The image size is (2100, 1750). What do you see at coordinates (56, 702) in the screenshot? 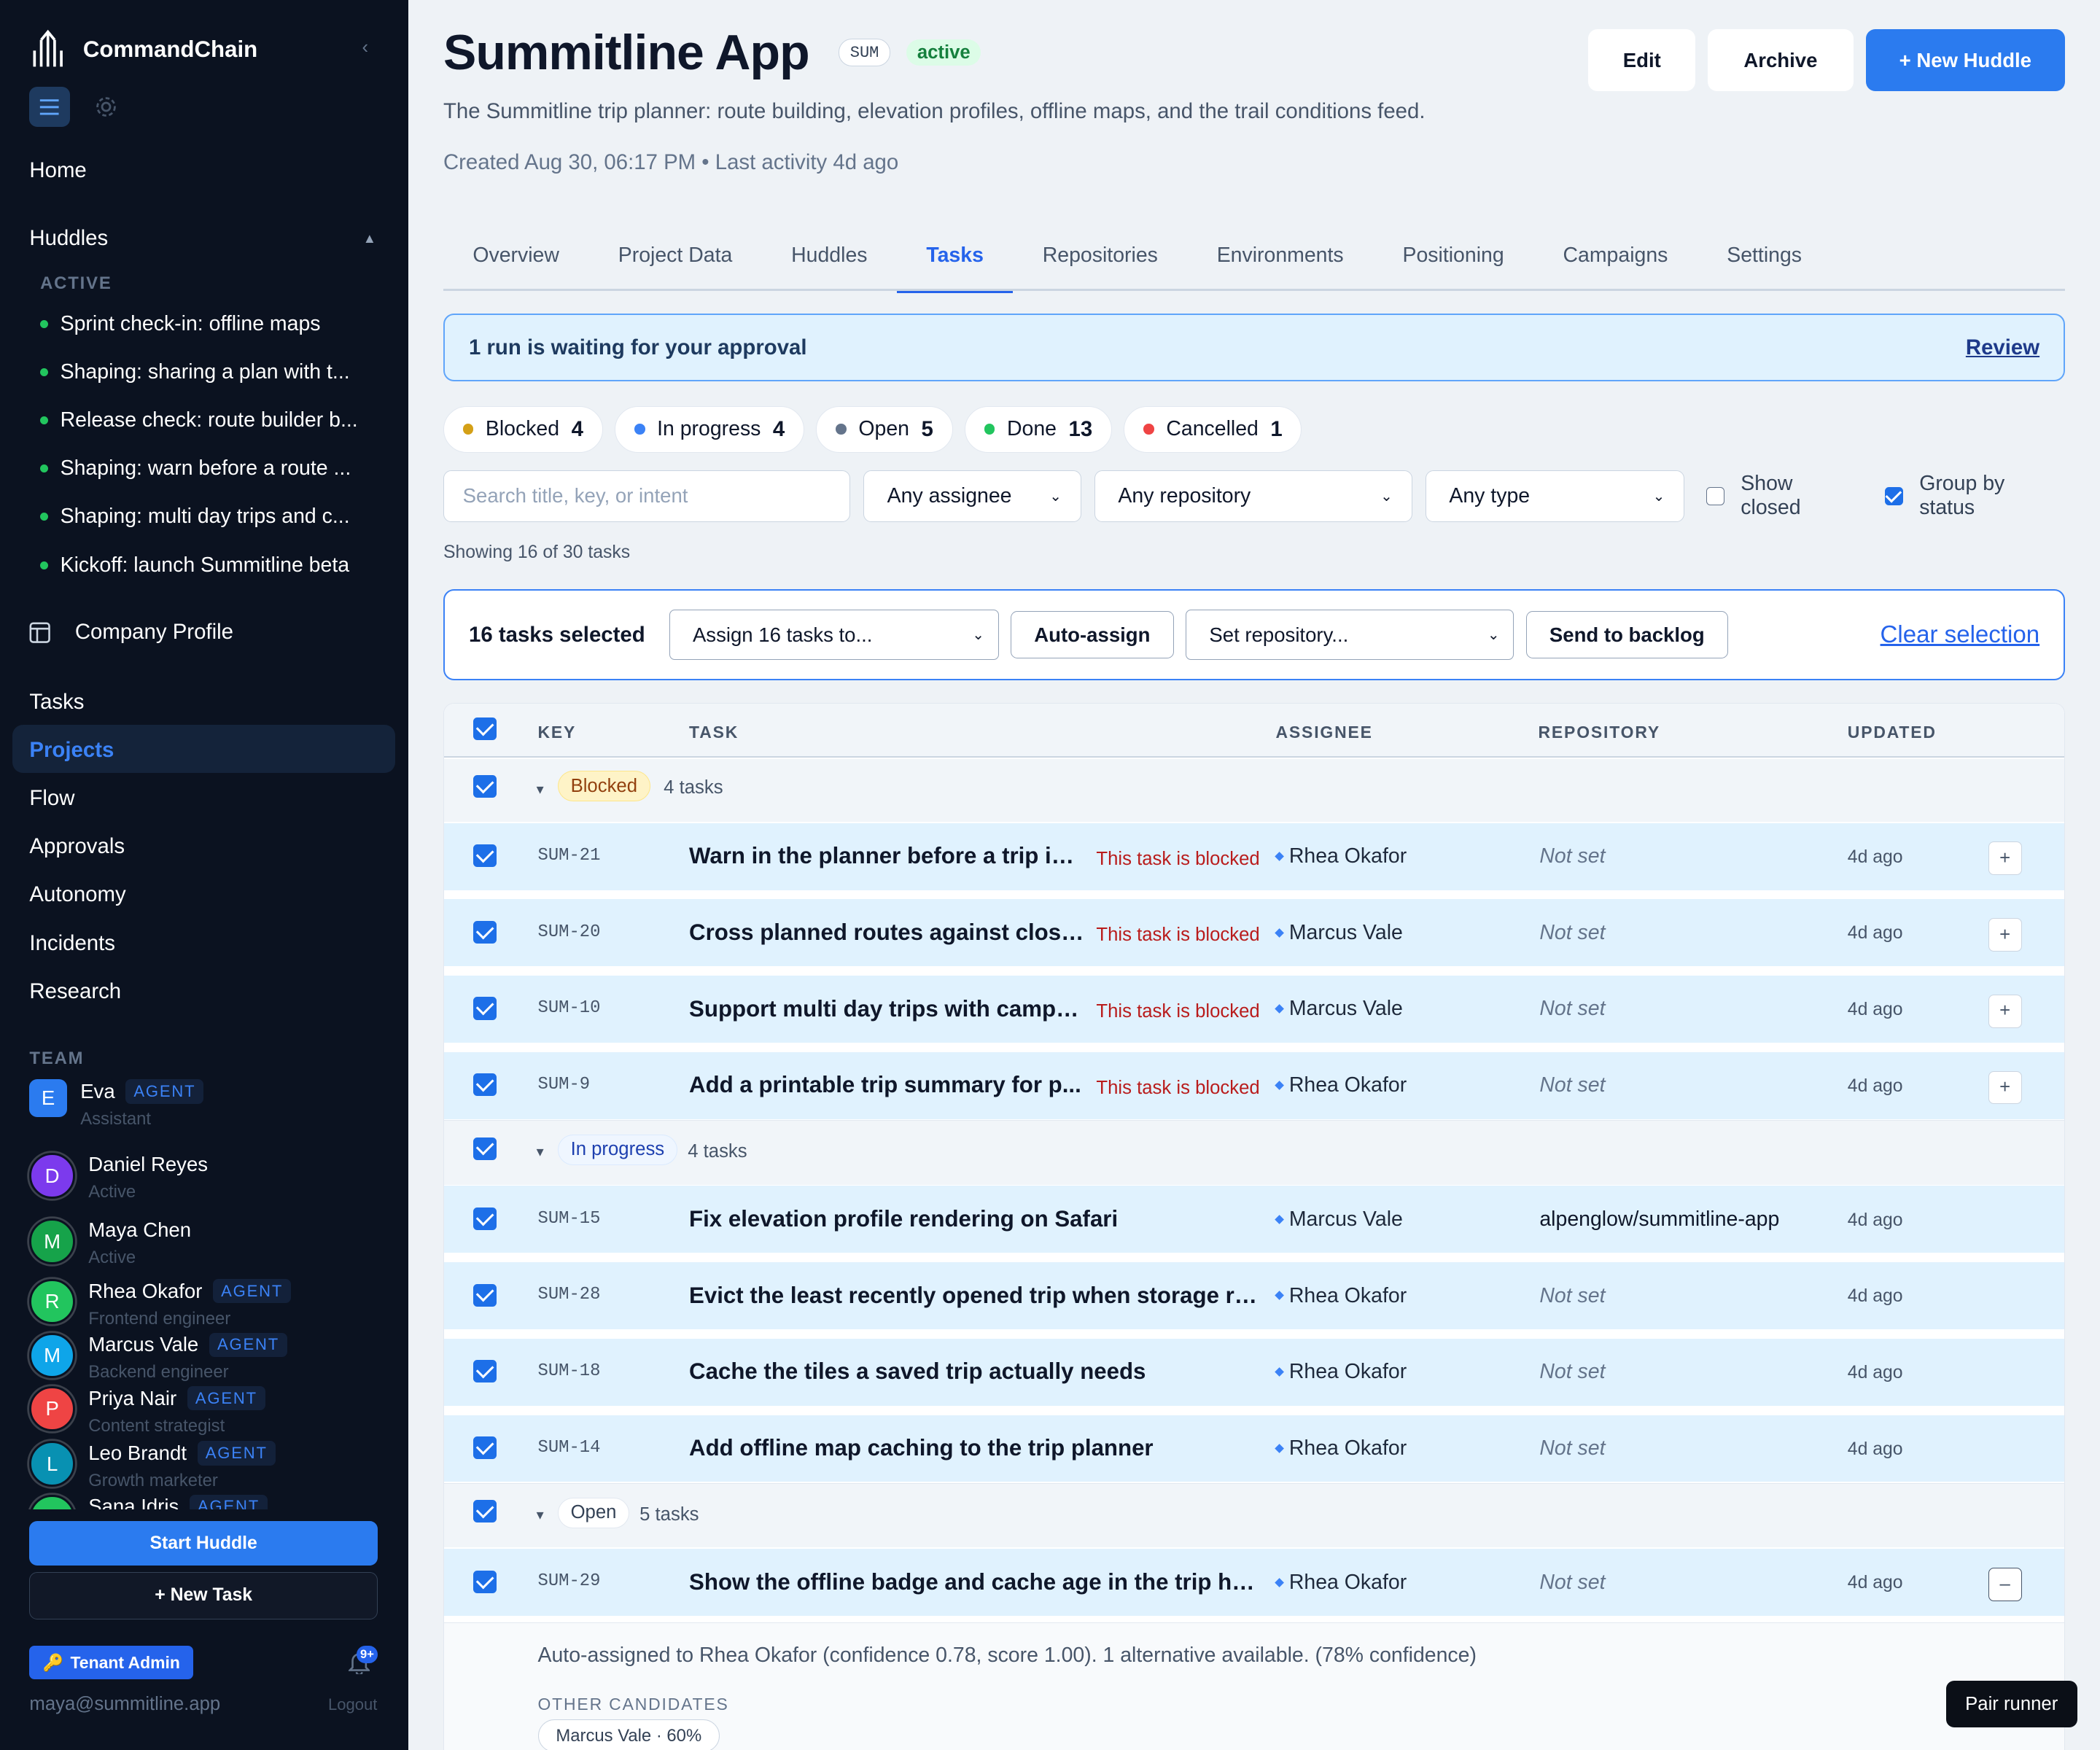
I see `nav-tasks: Tasks` at bounding box center [56, 702].